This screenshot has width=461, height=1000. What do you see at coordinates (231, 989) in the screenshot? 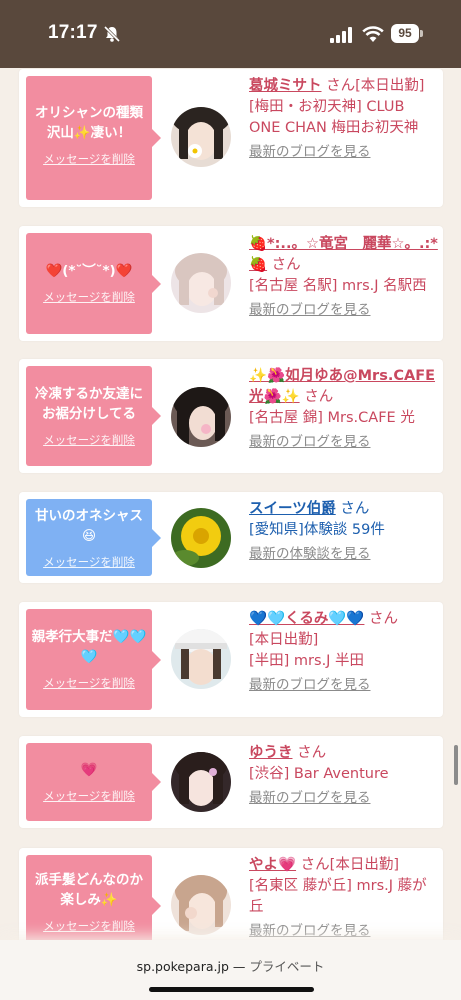
I see `home-indicator` at bounding box center [231, 989].